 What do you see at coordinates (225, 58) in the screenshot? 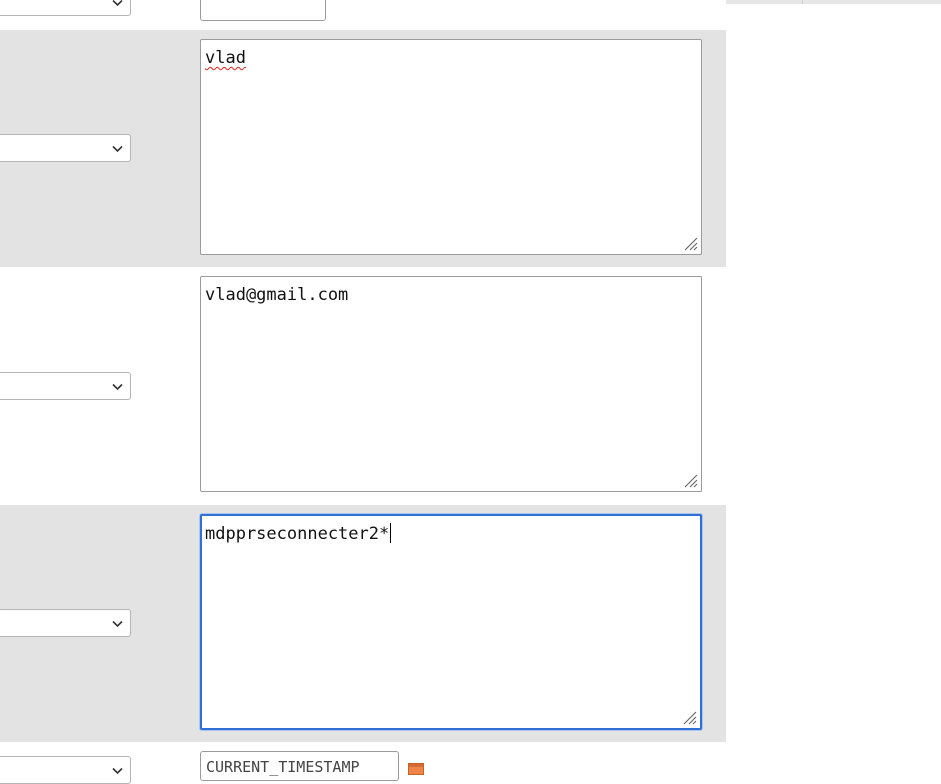
I see `name-value: vlad` at bounding box center [225, 58].